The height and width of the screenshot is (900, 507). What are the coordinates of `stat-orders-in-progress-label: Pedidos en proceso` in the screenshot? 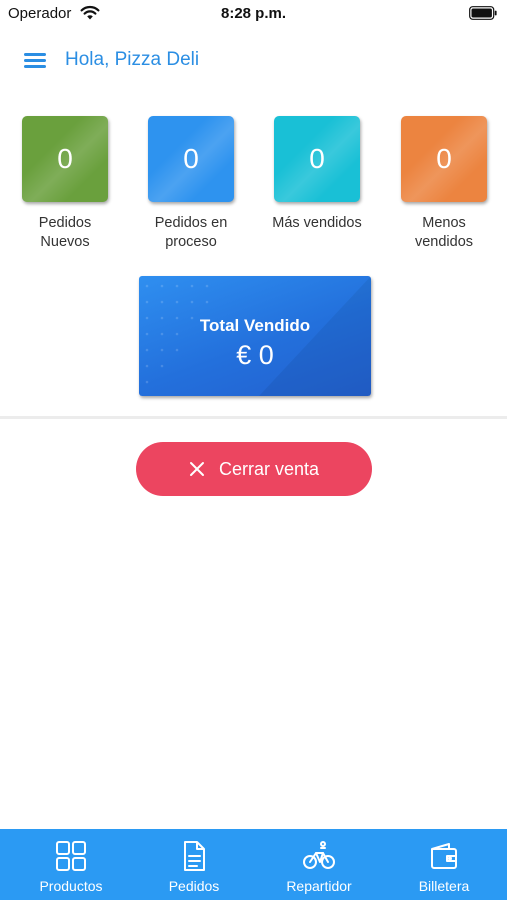 It's located at (191, 232).